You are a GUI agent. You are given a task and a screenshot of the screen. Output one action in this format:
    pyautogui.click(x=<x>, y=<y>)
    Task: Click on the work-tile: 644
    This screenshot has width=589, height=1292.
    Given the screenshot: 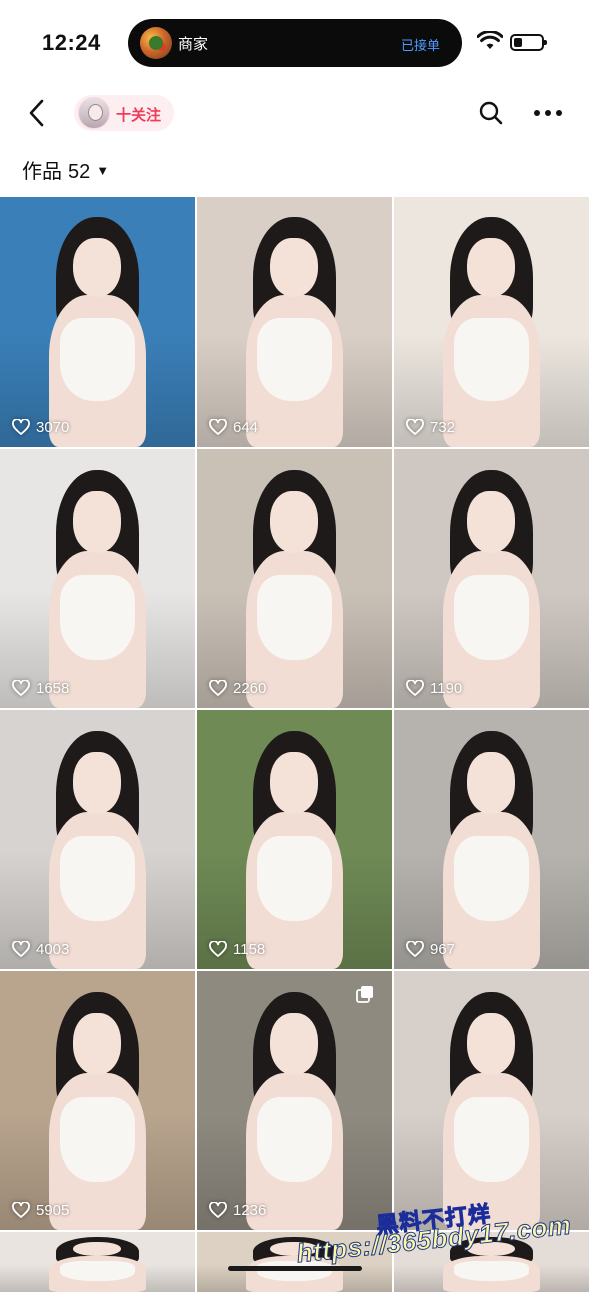 What is the action you would take?
    pyautogui.click(x=294, y=322)
    